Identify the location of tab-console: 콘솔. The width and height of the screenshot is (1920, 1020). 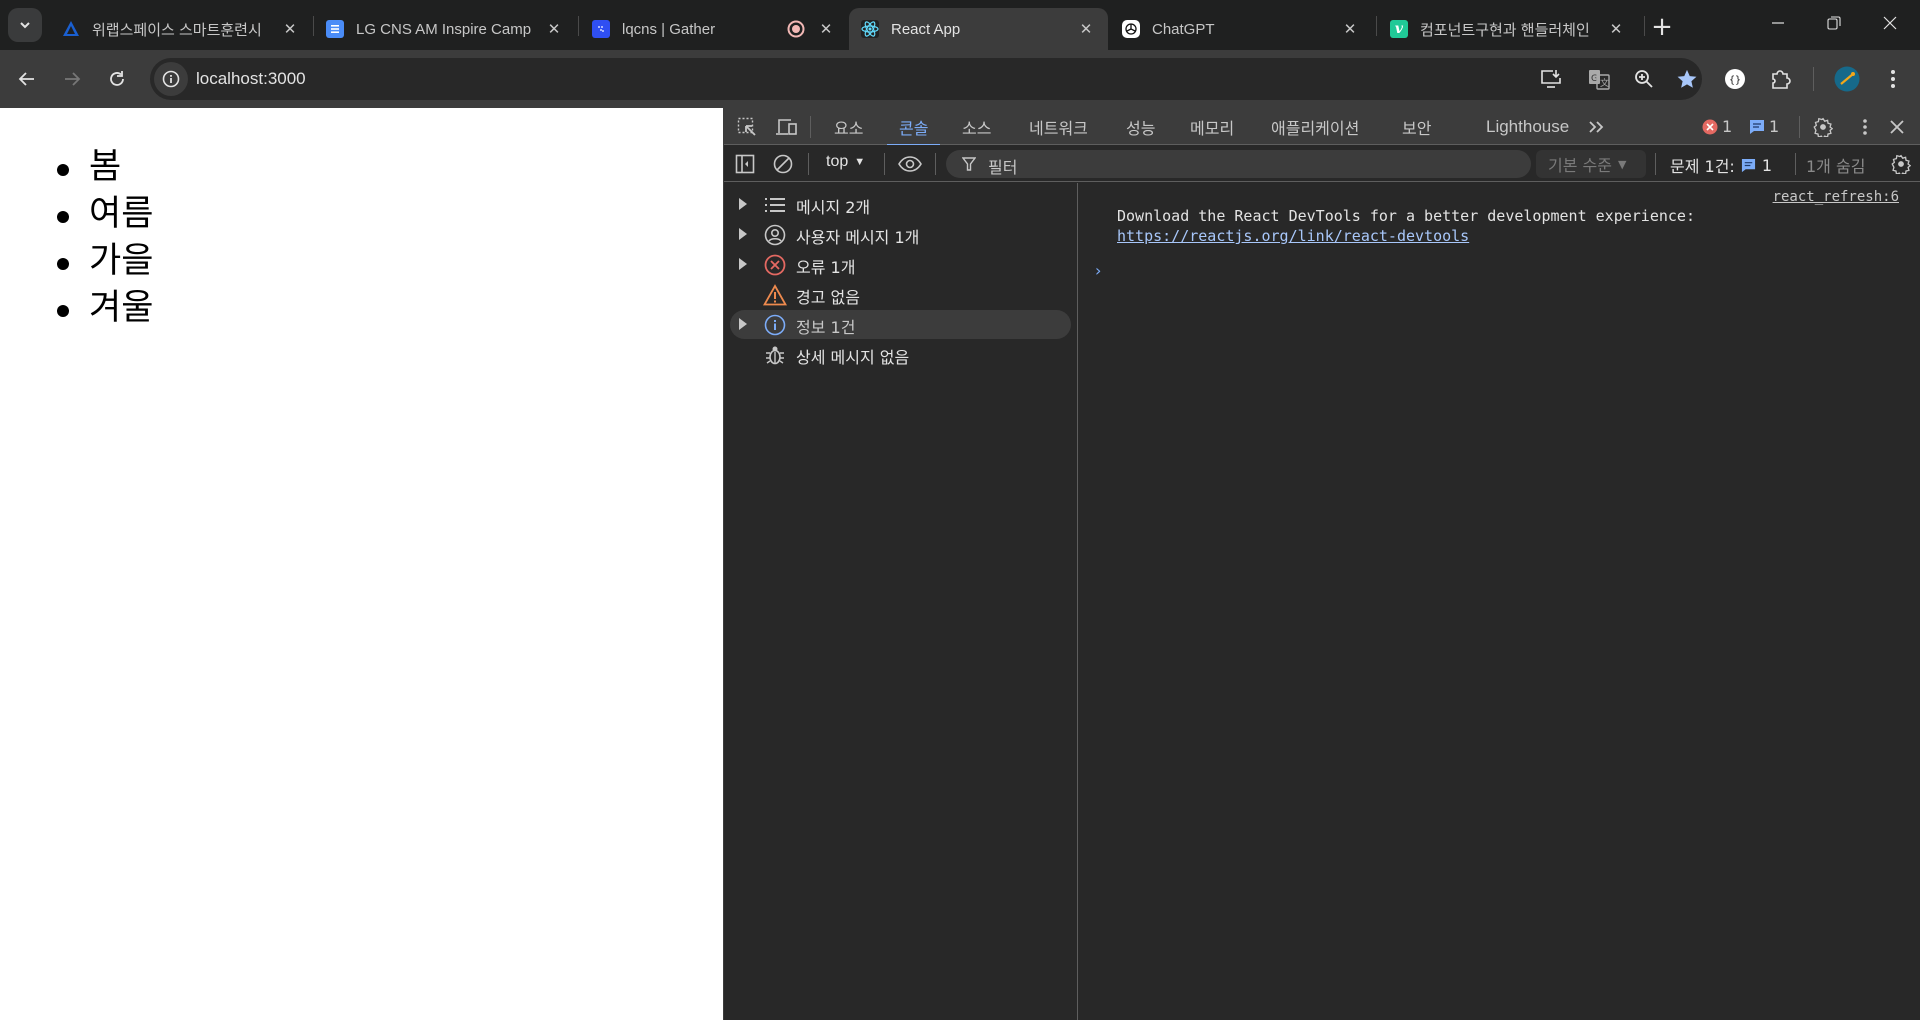
(914, 127).